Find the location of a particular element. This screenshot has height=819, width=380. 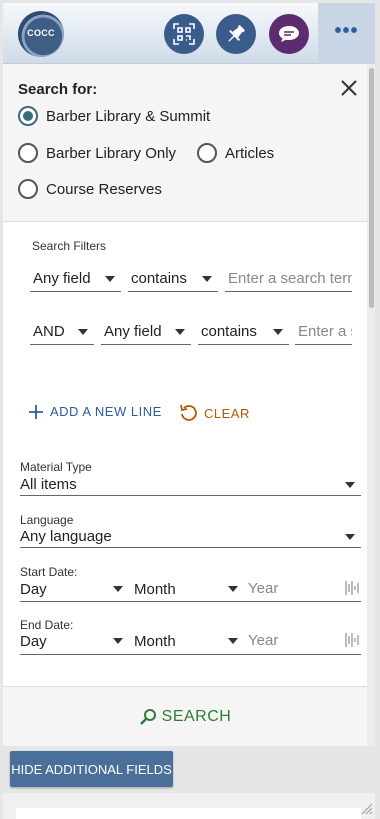

scrollbar-thumb is located at coordinates (371, 188).